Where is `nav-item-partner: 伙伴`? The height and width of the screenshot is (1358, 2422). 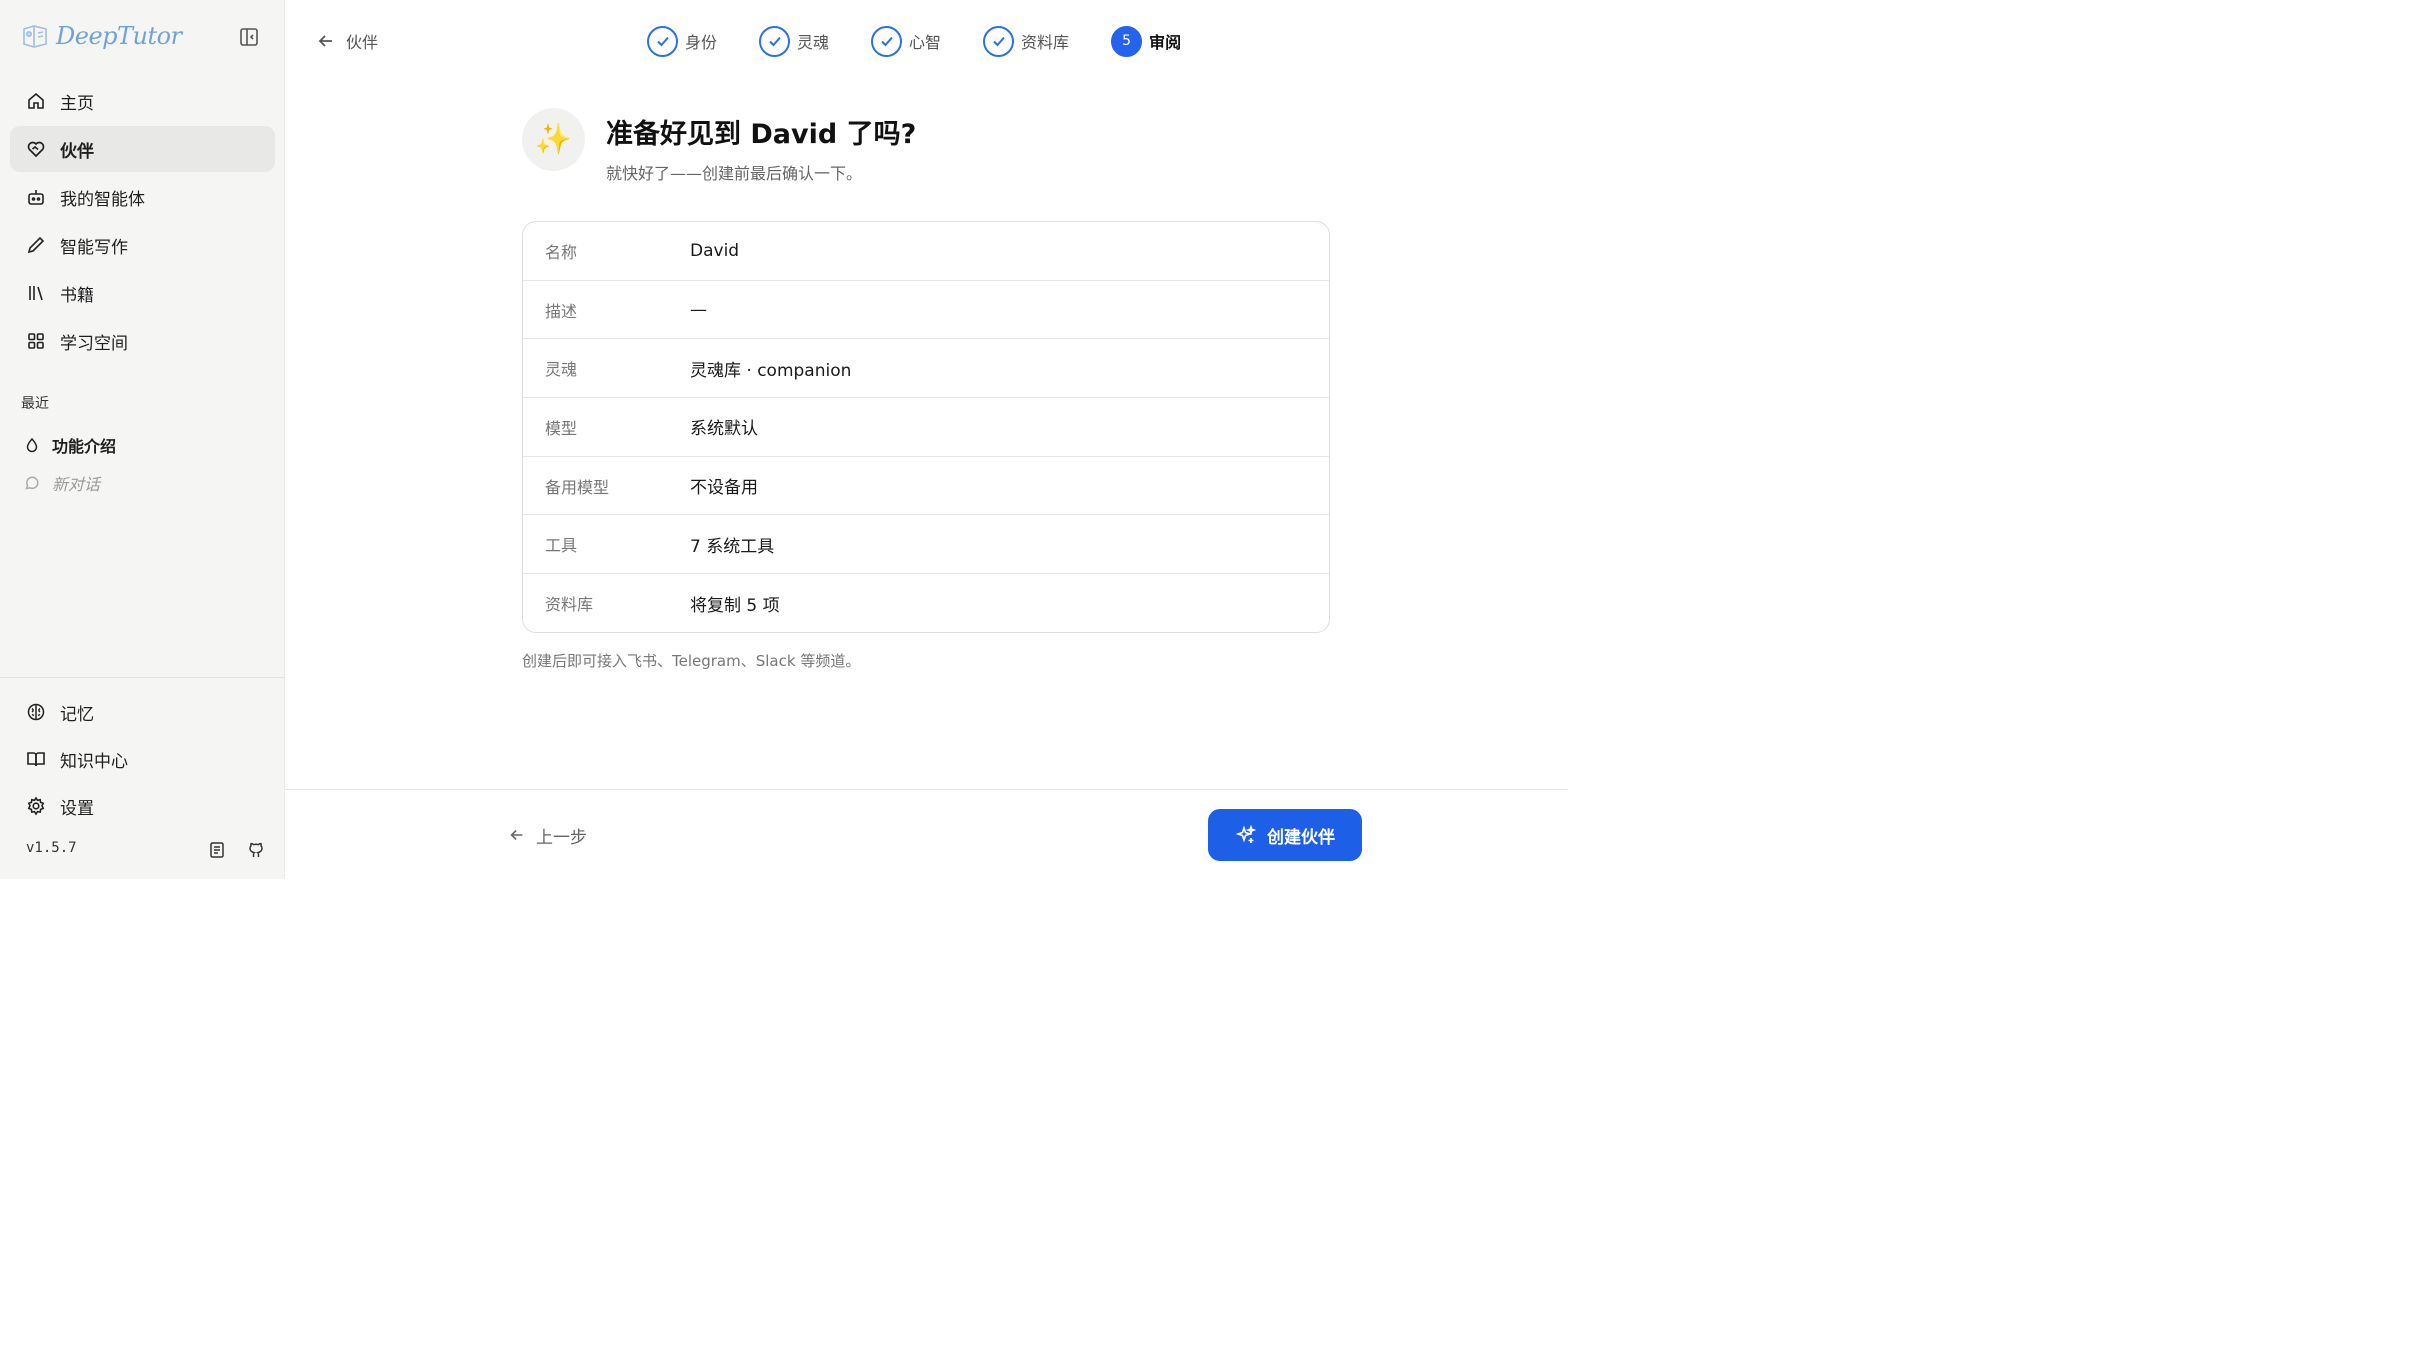
nav-item-partner: 伙伴 is located at coordinates (142, 149).